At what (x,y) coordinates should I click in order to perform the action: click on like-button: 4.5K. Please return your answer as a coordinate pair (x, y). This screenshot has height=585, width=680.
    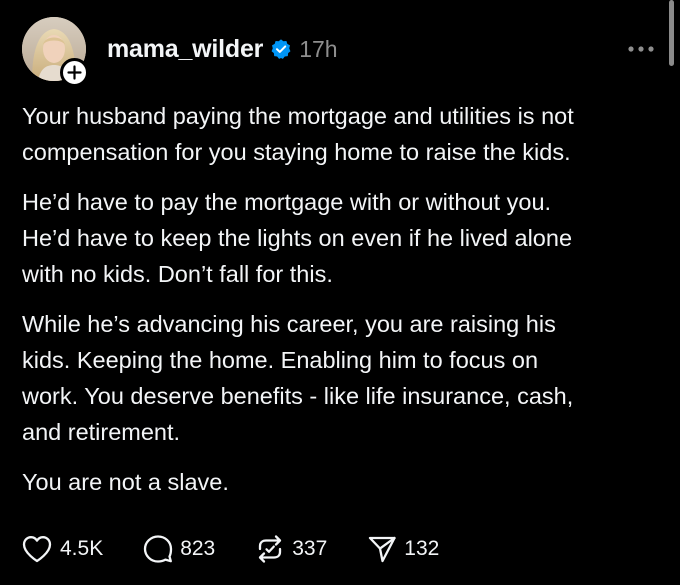
    Looking at the image, I should click on (62, 549).